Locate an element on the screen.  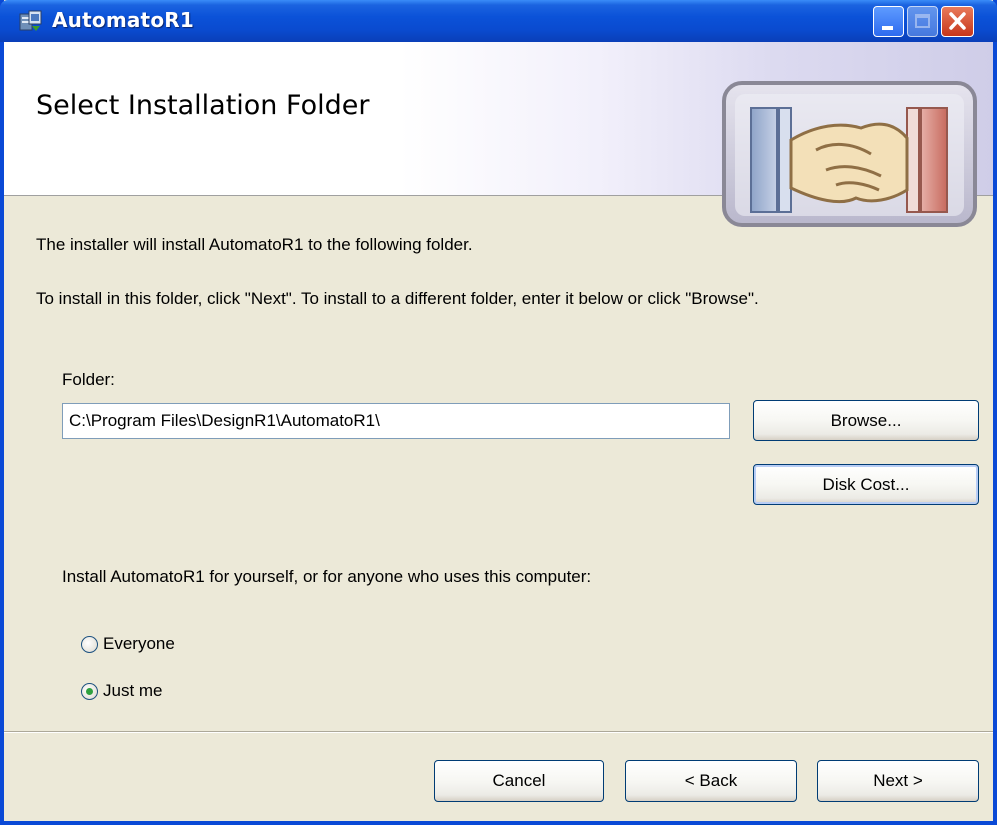
close-icon is located at coordinates (957, 21).